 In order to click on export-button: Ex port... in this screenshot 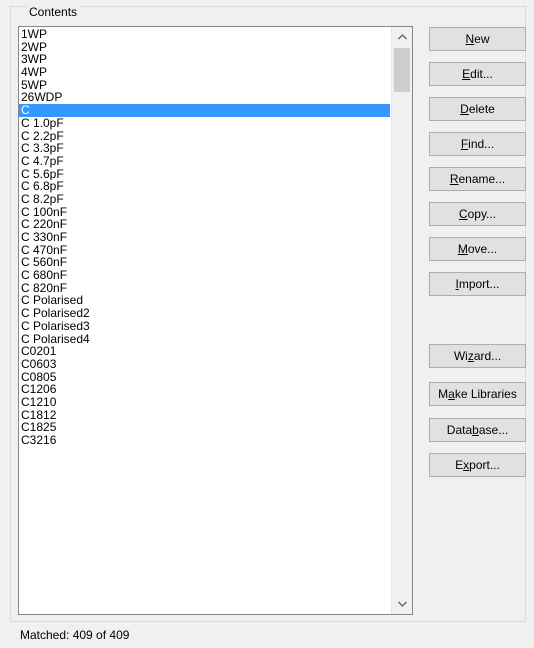, I will do `click(477, 465)`.